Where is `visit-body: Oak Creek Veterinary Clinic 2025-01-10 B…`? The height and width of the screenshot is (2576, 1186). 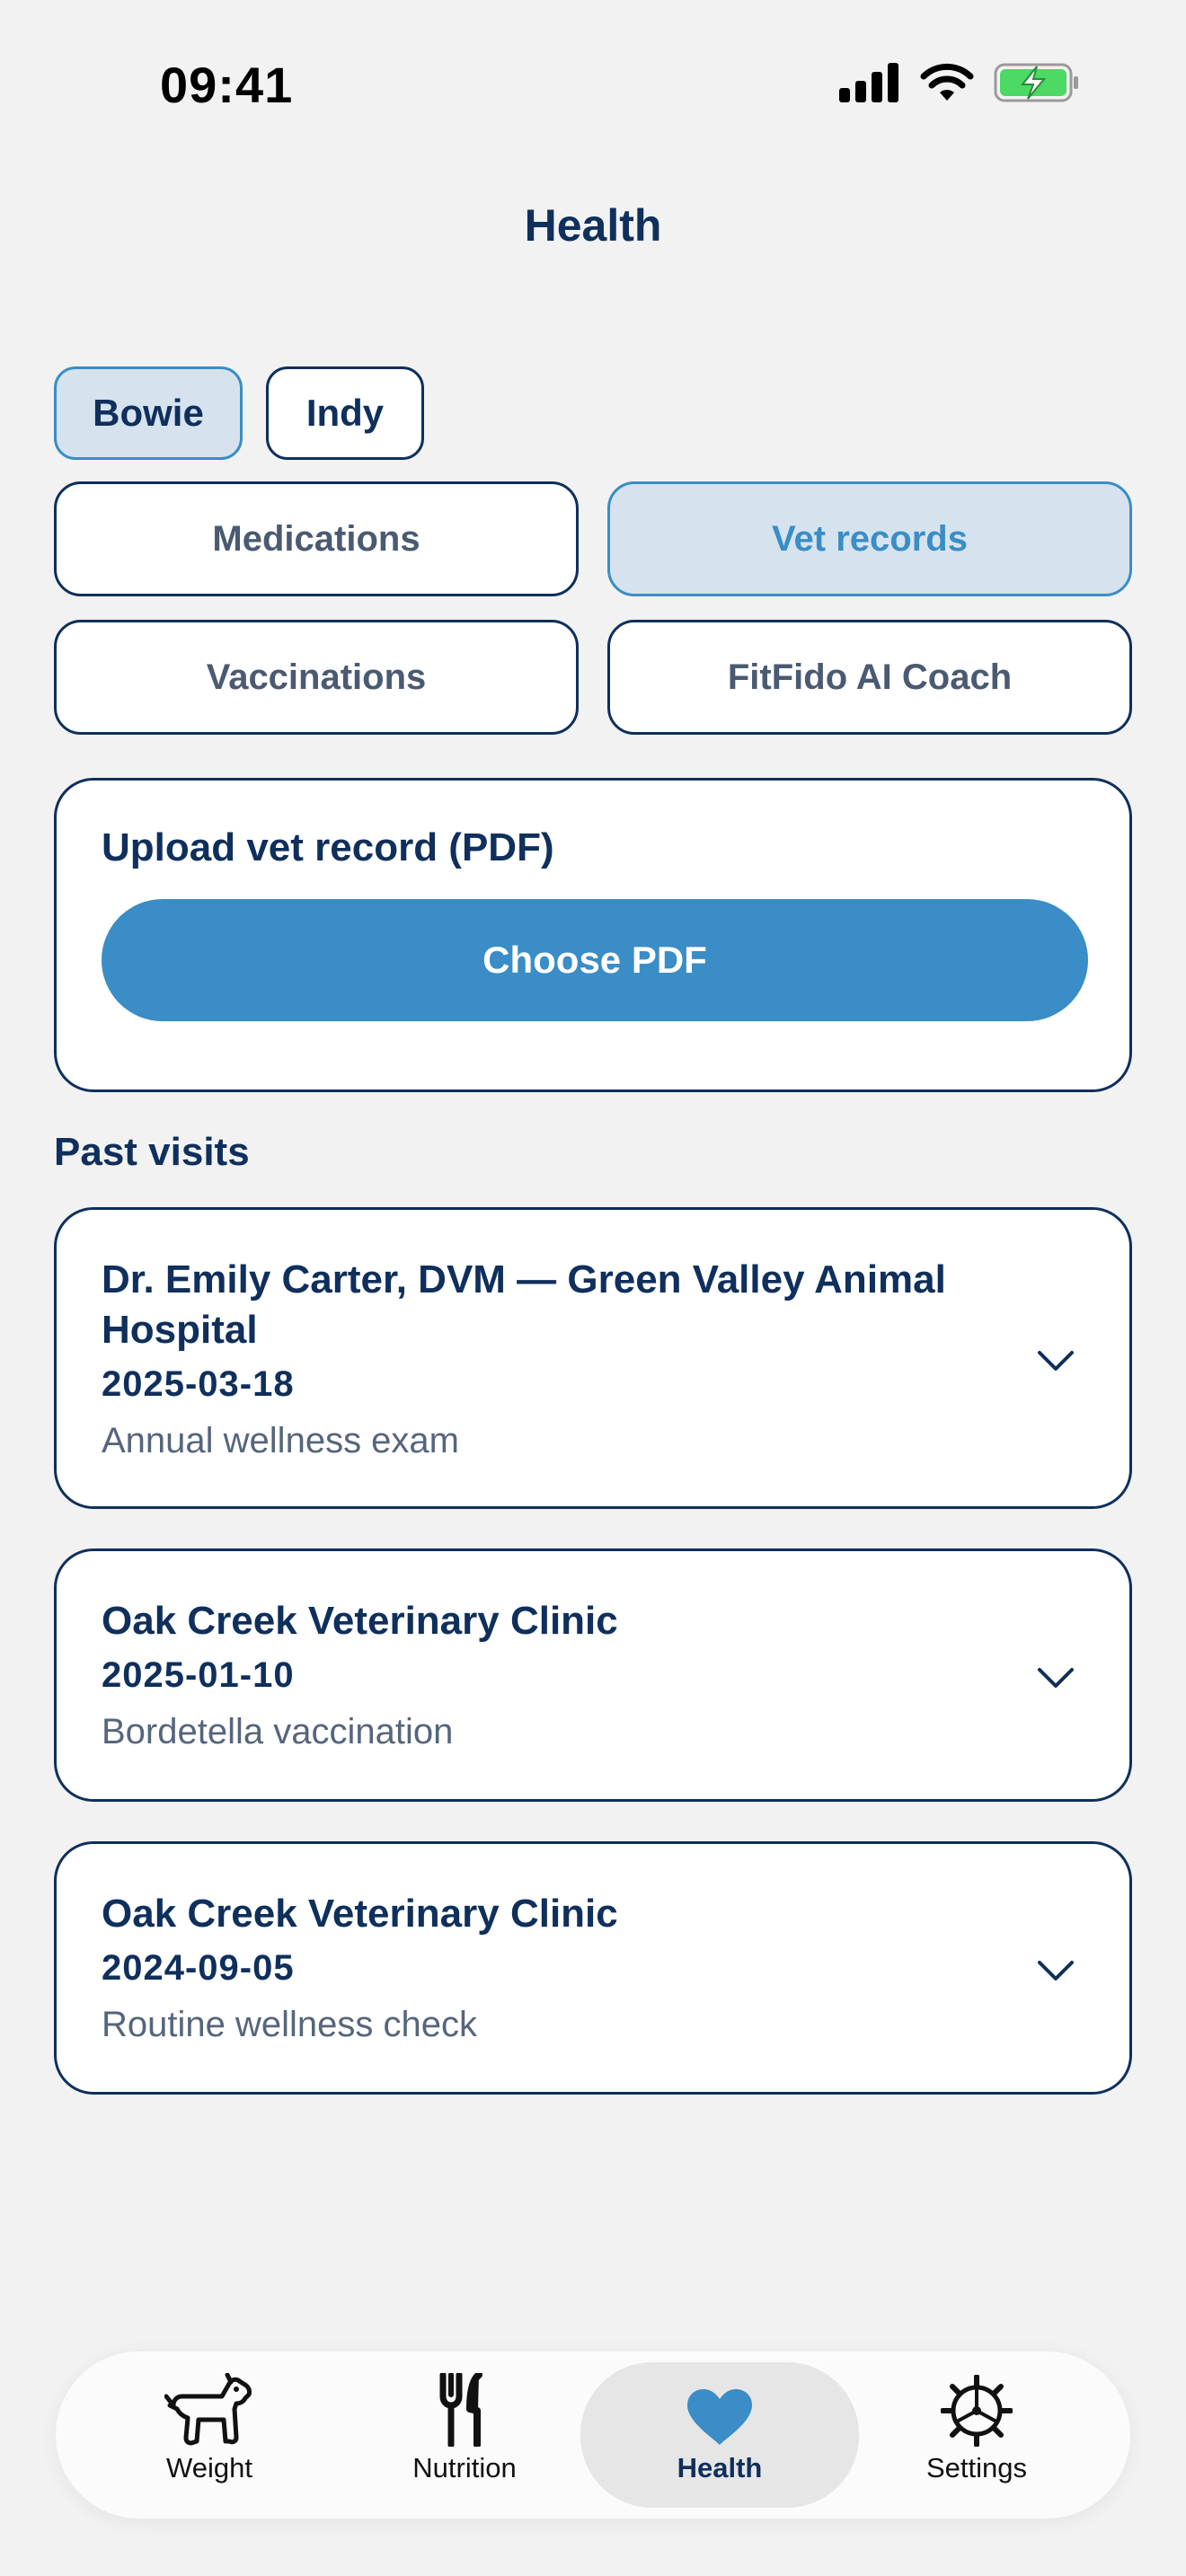
visit-body: Oak Creek Veterinary Clinic 2025-01-10 B… is located at coordinates (569, 1674).